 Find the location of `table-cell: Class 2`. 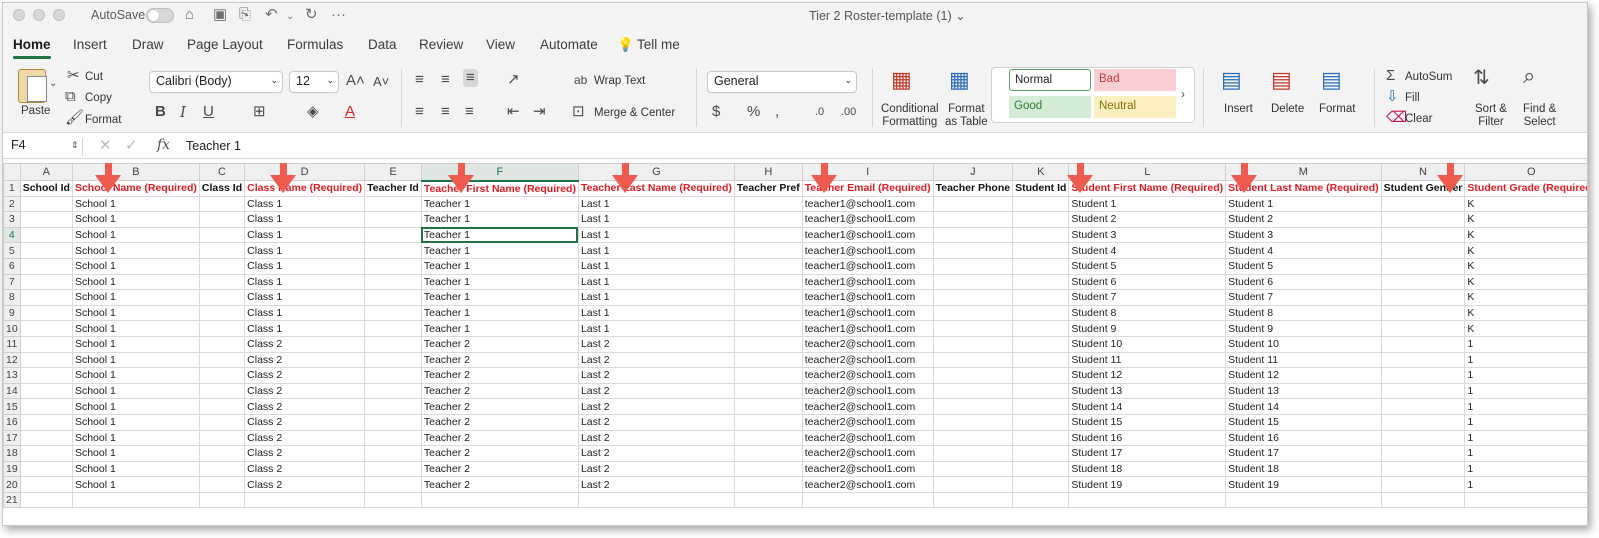

table-cell: Class 2 is located at coordinates (305, 391).